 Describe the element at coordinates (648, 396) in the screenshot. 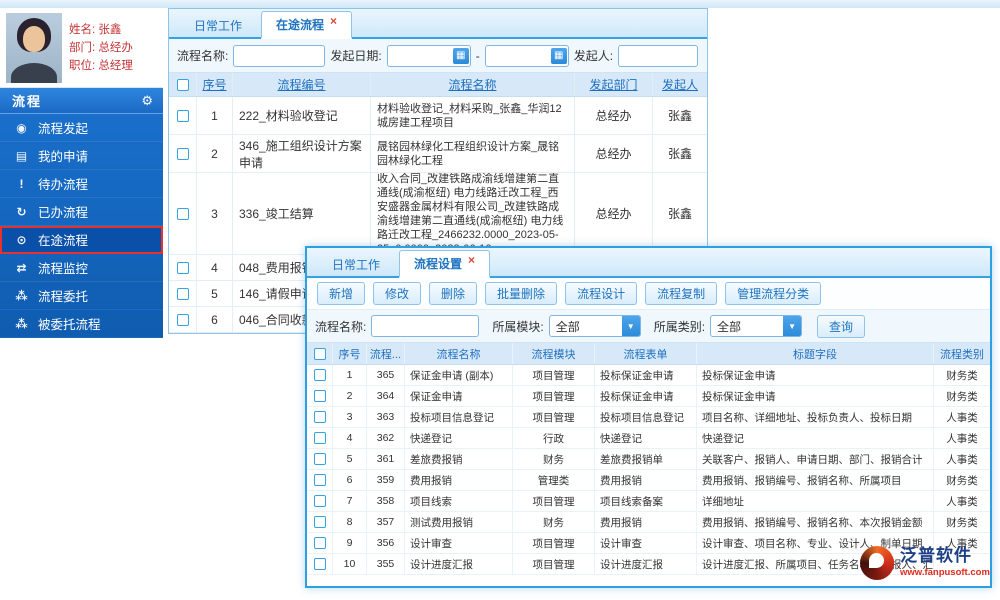

I see `table-row: 2 364 保证金申请 项目管理 投标保证金申请 投标保证金申请 财务类` at that location.